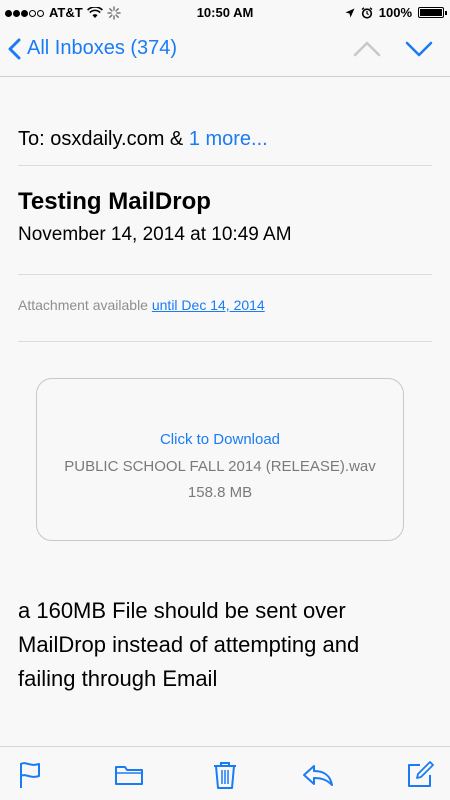  I want to click on attachment-available-label: Attachment available, so click(83, 305).